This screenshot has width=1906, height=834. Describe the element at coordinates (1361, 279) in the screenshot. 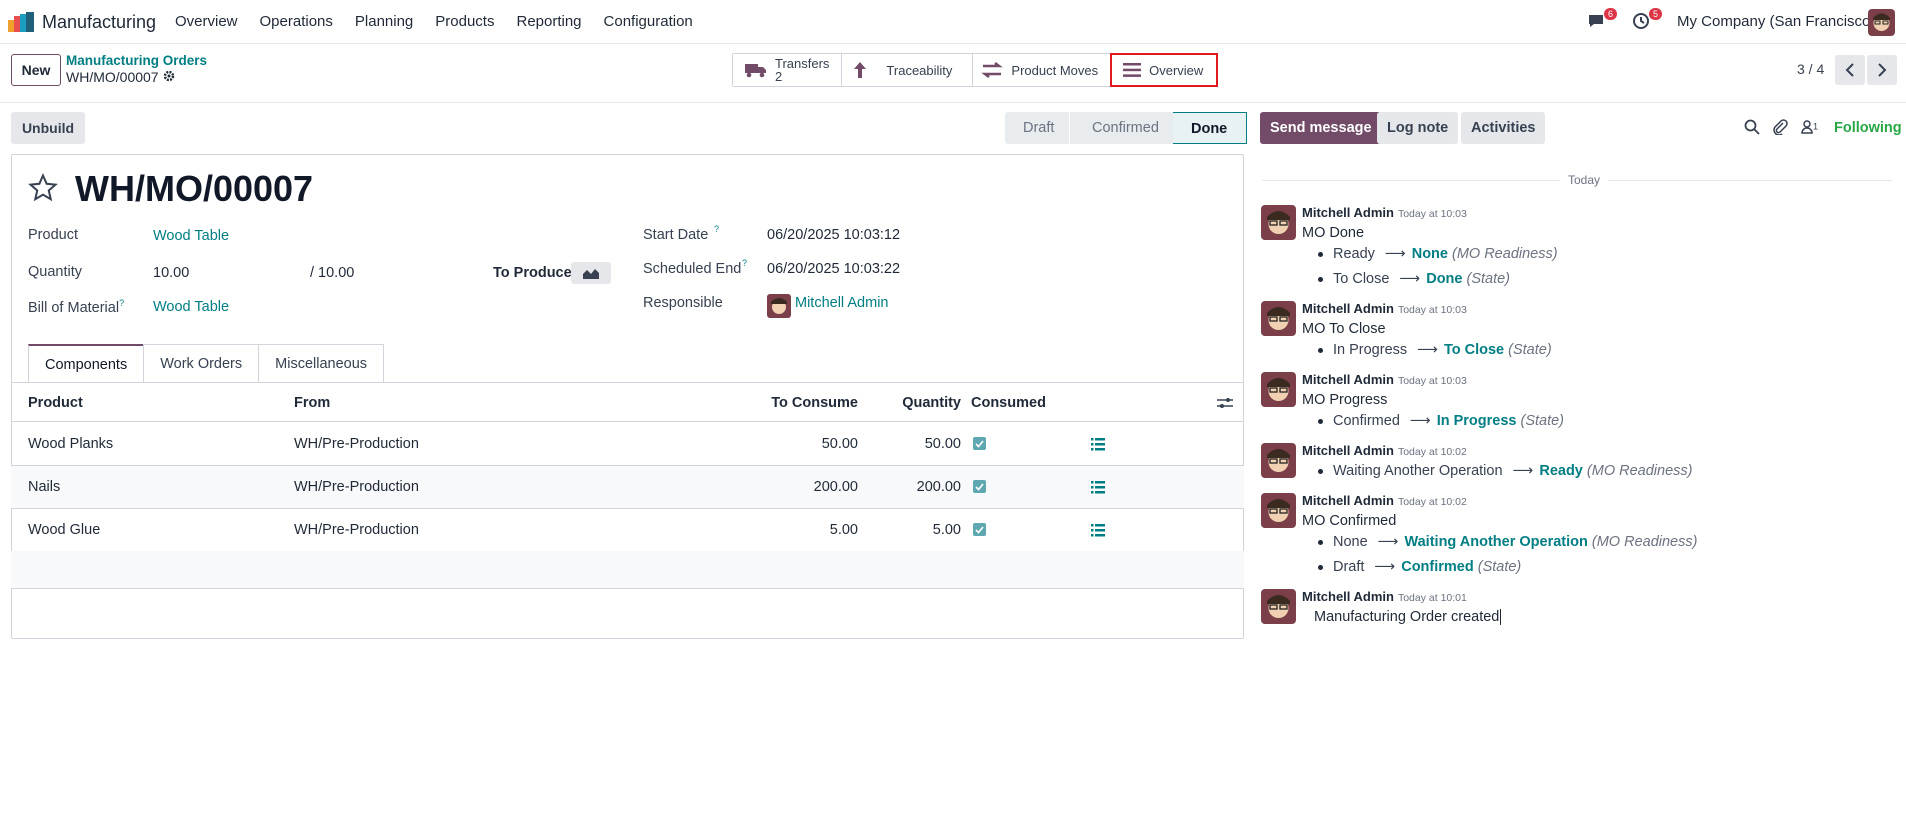

I see `tracking-old: To Close` at that location.